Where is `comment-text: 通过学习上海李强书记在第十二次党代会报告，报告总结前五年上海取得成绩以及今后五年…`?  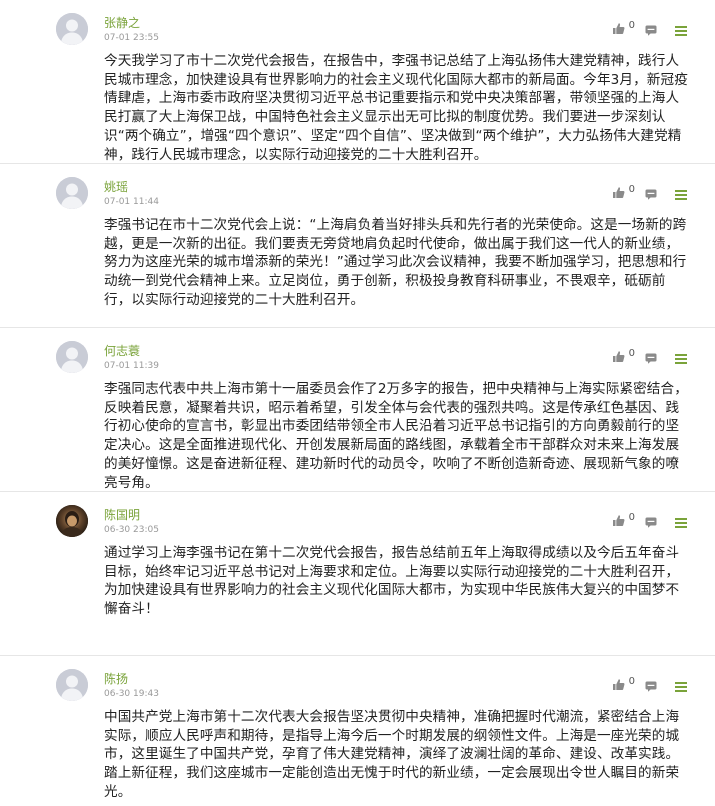 comment-text: 通过学习上海李强书记在第十二次党代会报告，报告总结前五年上海取得成绩以及今后五年… is located at coordinates (392, 581).